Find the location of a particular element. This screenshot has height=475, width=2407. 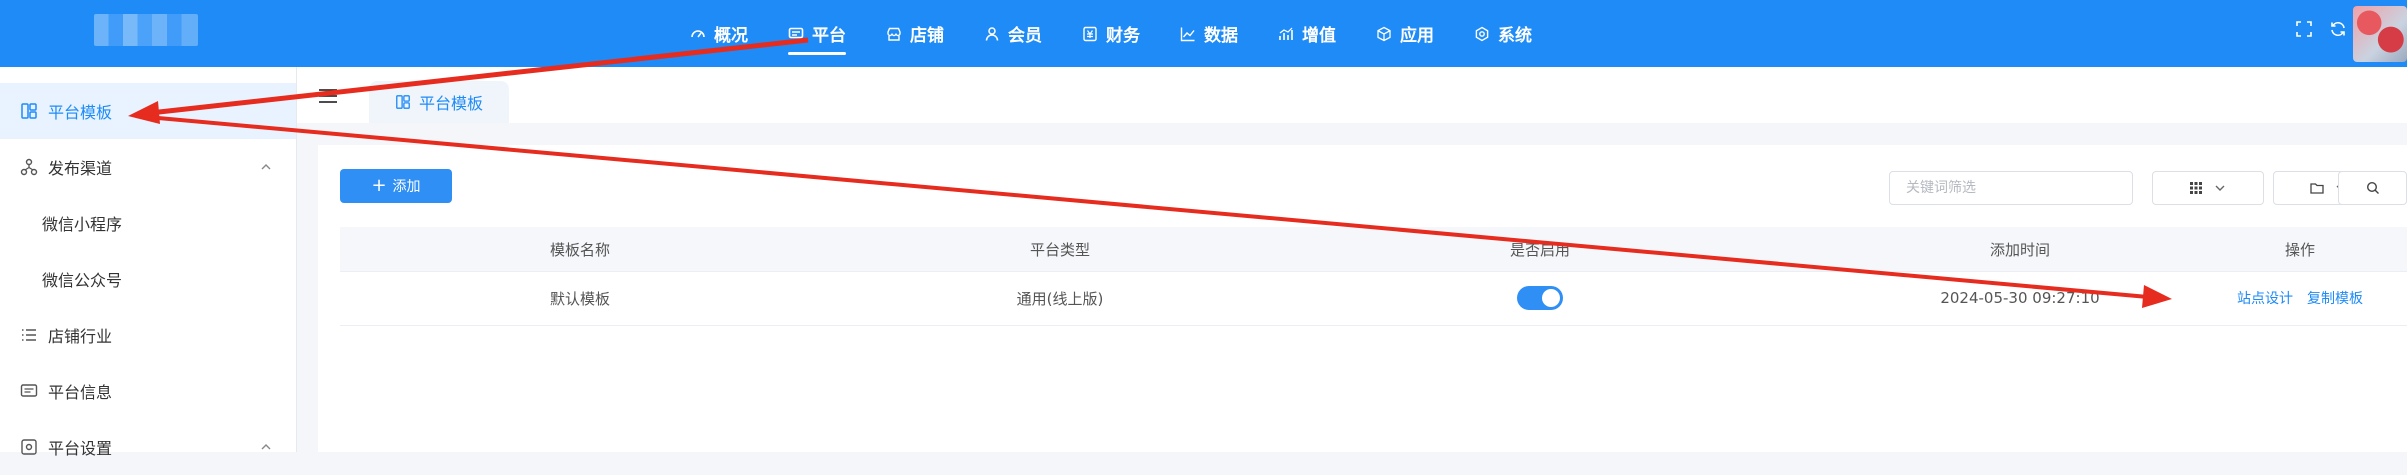

tab-label: 平台模板 is located at coordinates (450, 103).